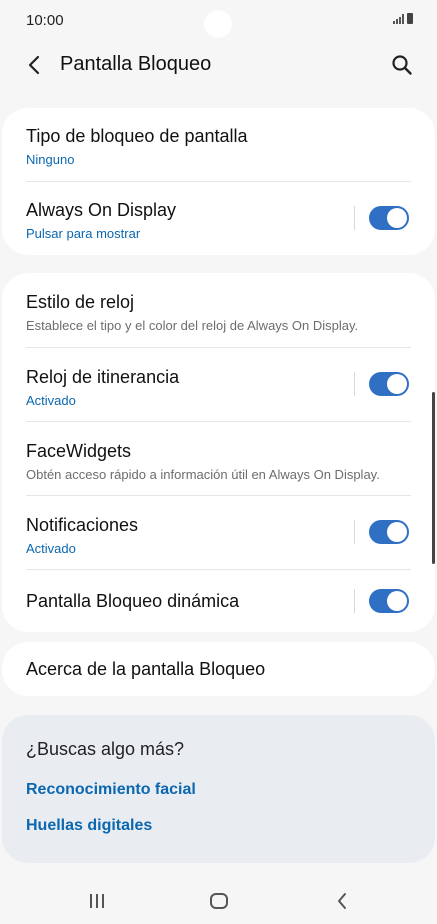 The image size is (437, 924). Describe the element at coordinates (218, 24) in the screenshot. I see `camera-cutout` at that location.